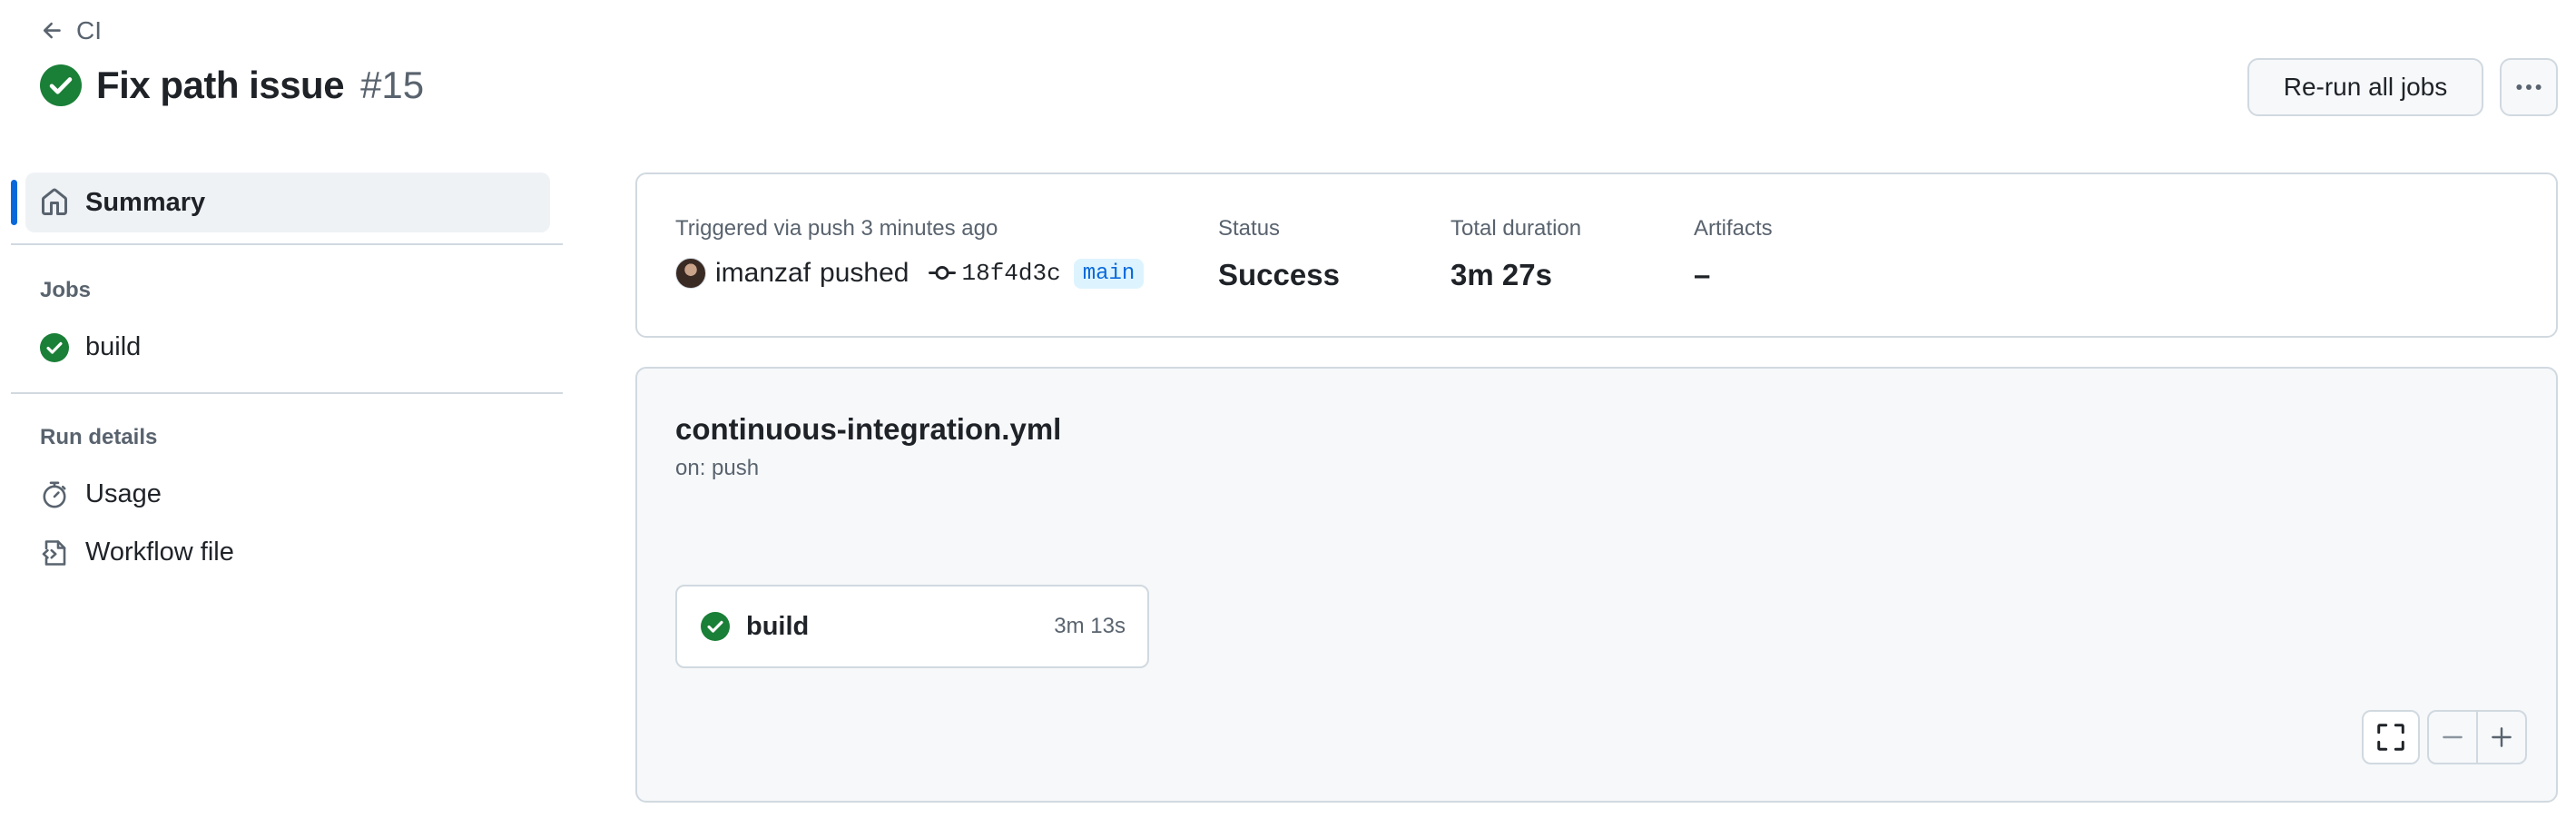 This screenshot has height=828, width=2576. I want to click on workflow-trigger: on: push, so click(717, 468).